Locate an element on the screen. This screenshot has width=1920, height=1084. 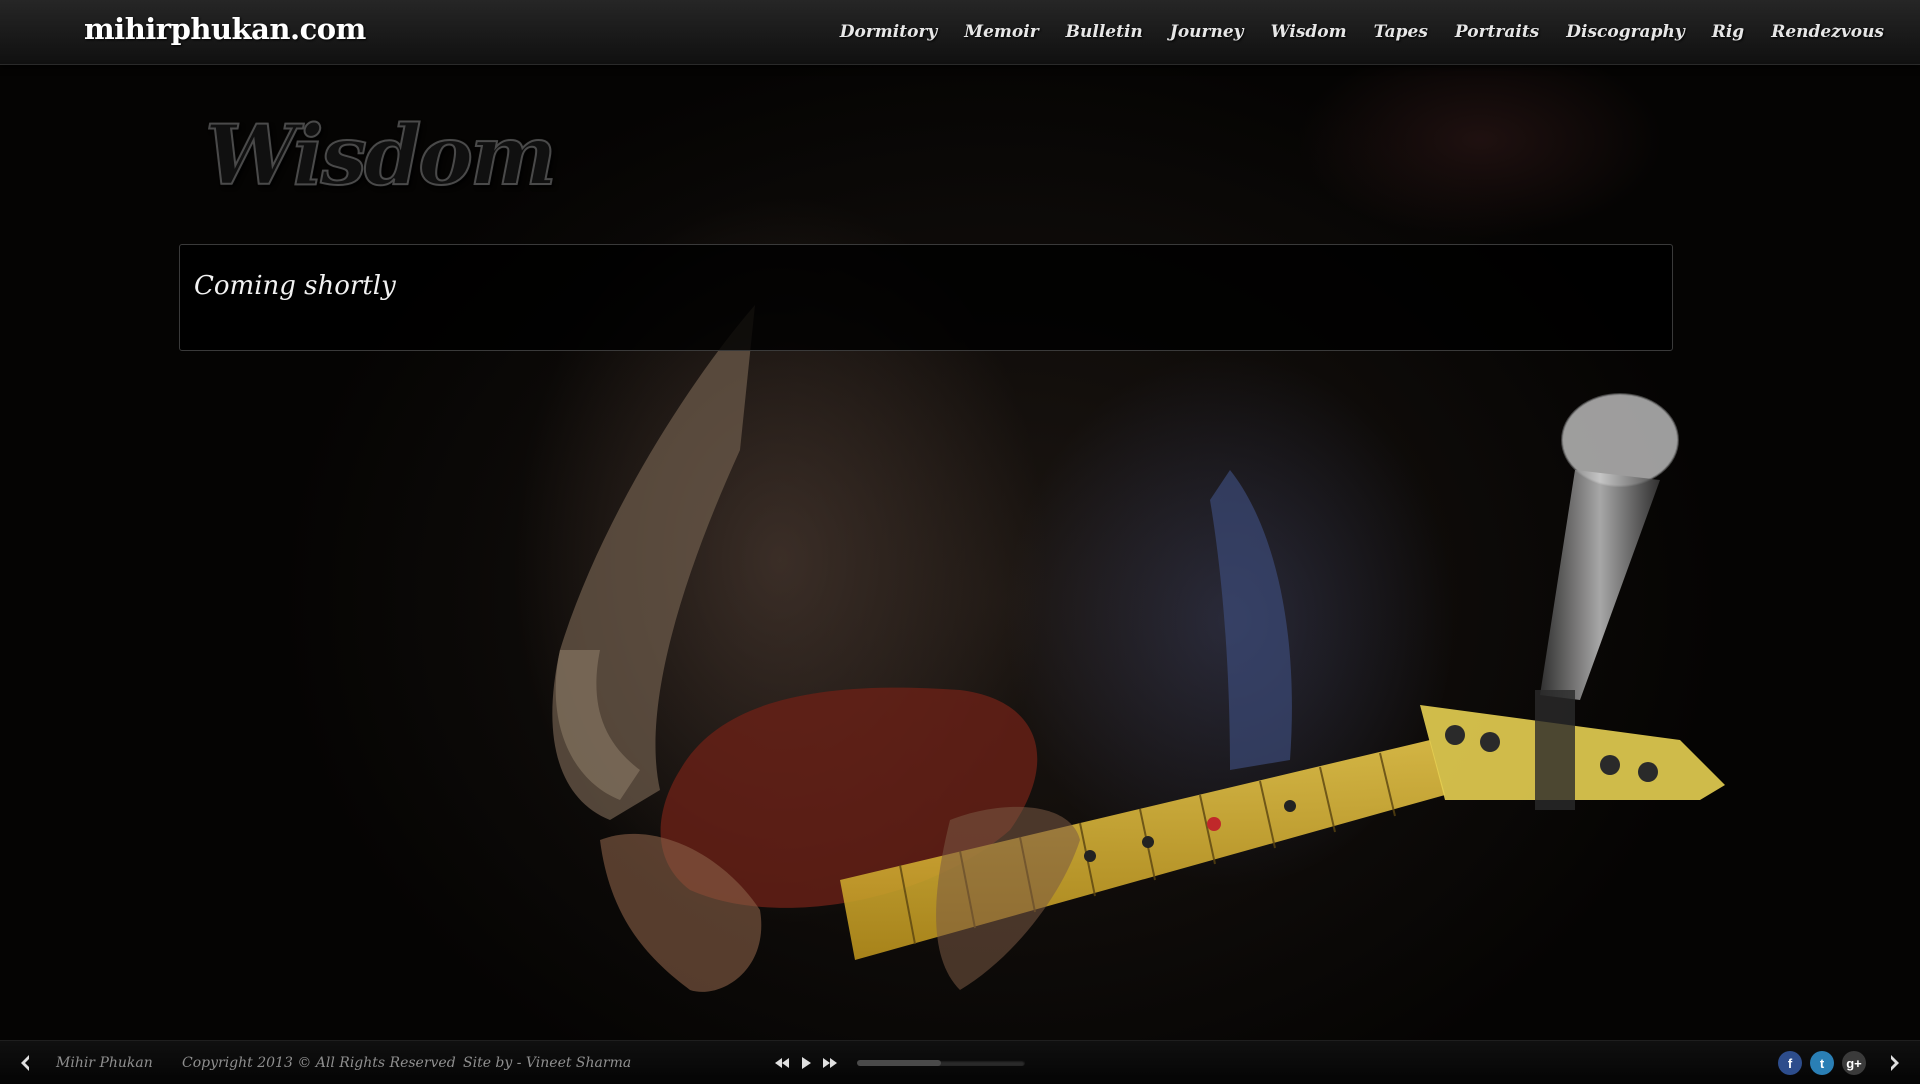
content-panel: Coming shortly is located at coordinates (926, 297).